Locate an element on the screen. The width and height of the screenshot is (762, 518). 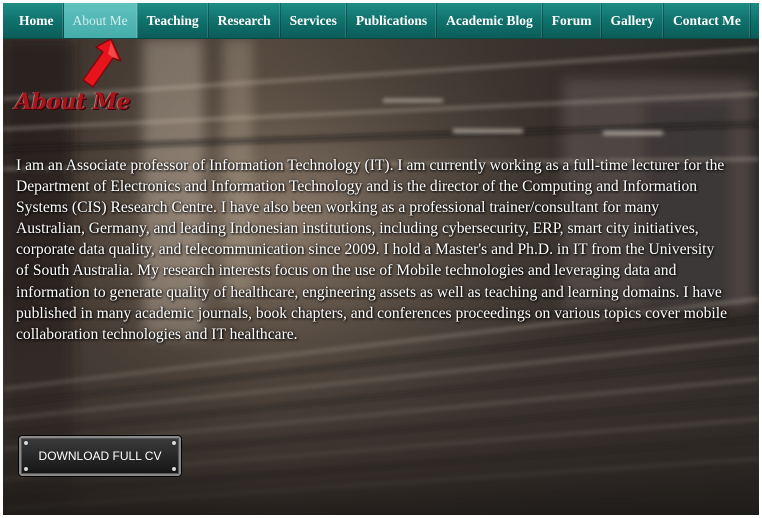
download-cv-button: DOWNLOAD FULL CV is located at coordinates (100, 456).